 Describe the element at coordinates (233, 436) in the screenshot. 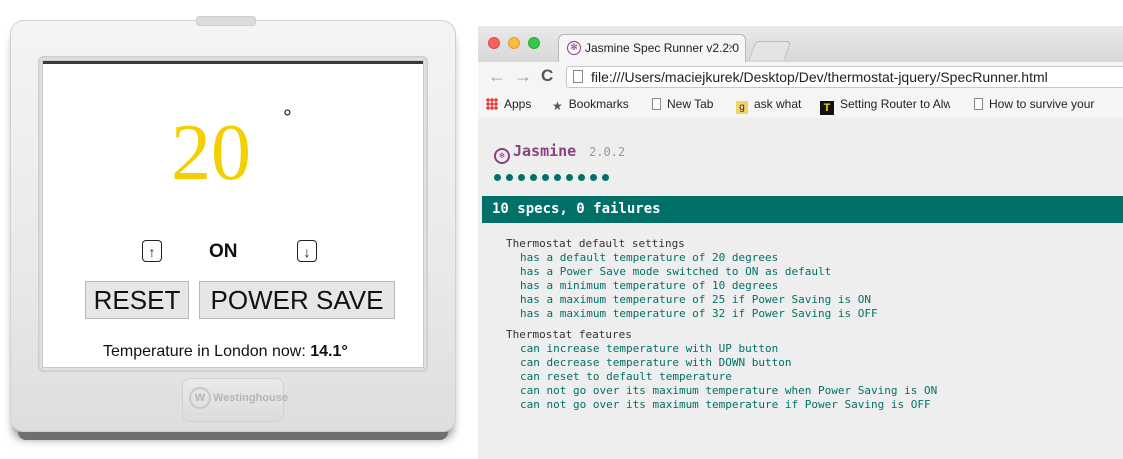

I see `device-base-shadow` at that location.